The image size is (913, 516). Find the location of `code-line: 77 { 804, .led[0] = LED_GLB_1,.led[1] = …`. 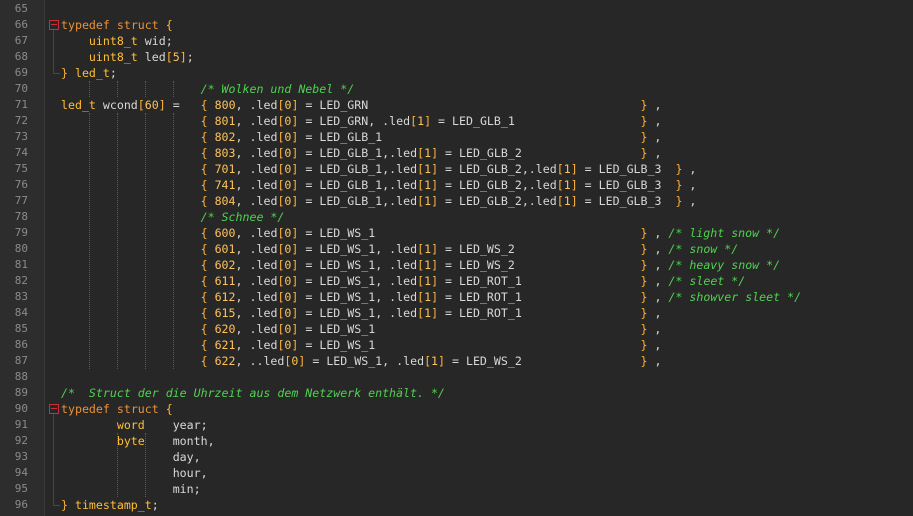

code-line: 77 { 804, .led[0] = LED_GLB_1,.led[1] = … is located at coordinates (456, 201).